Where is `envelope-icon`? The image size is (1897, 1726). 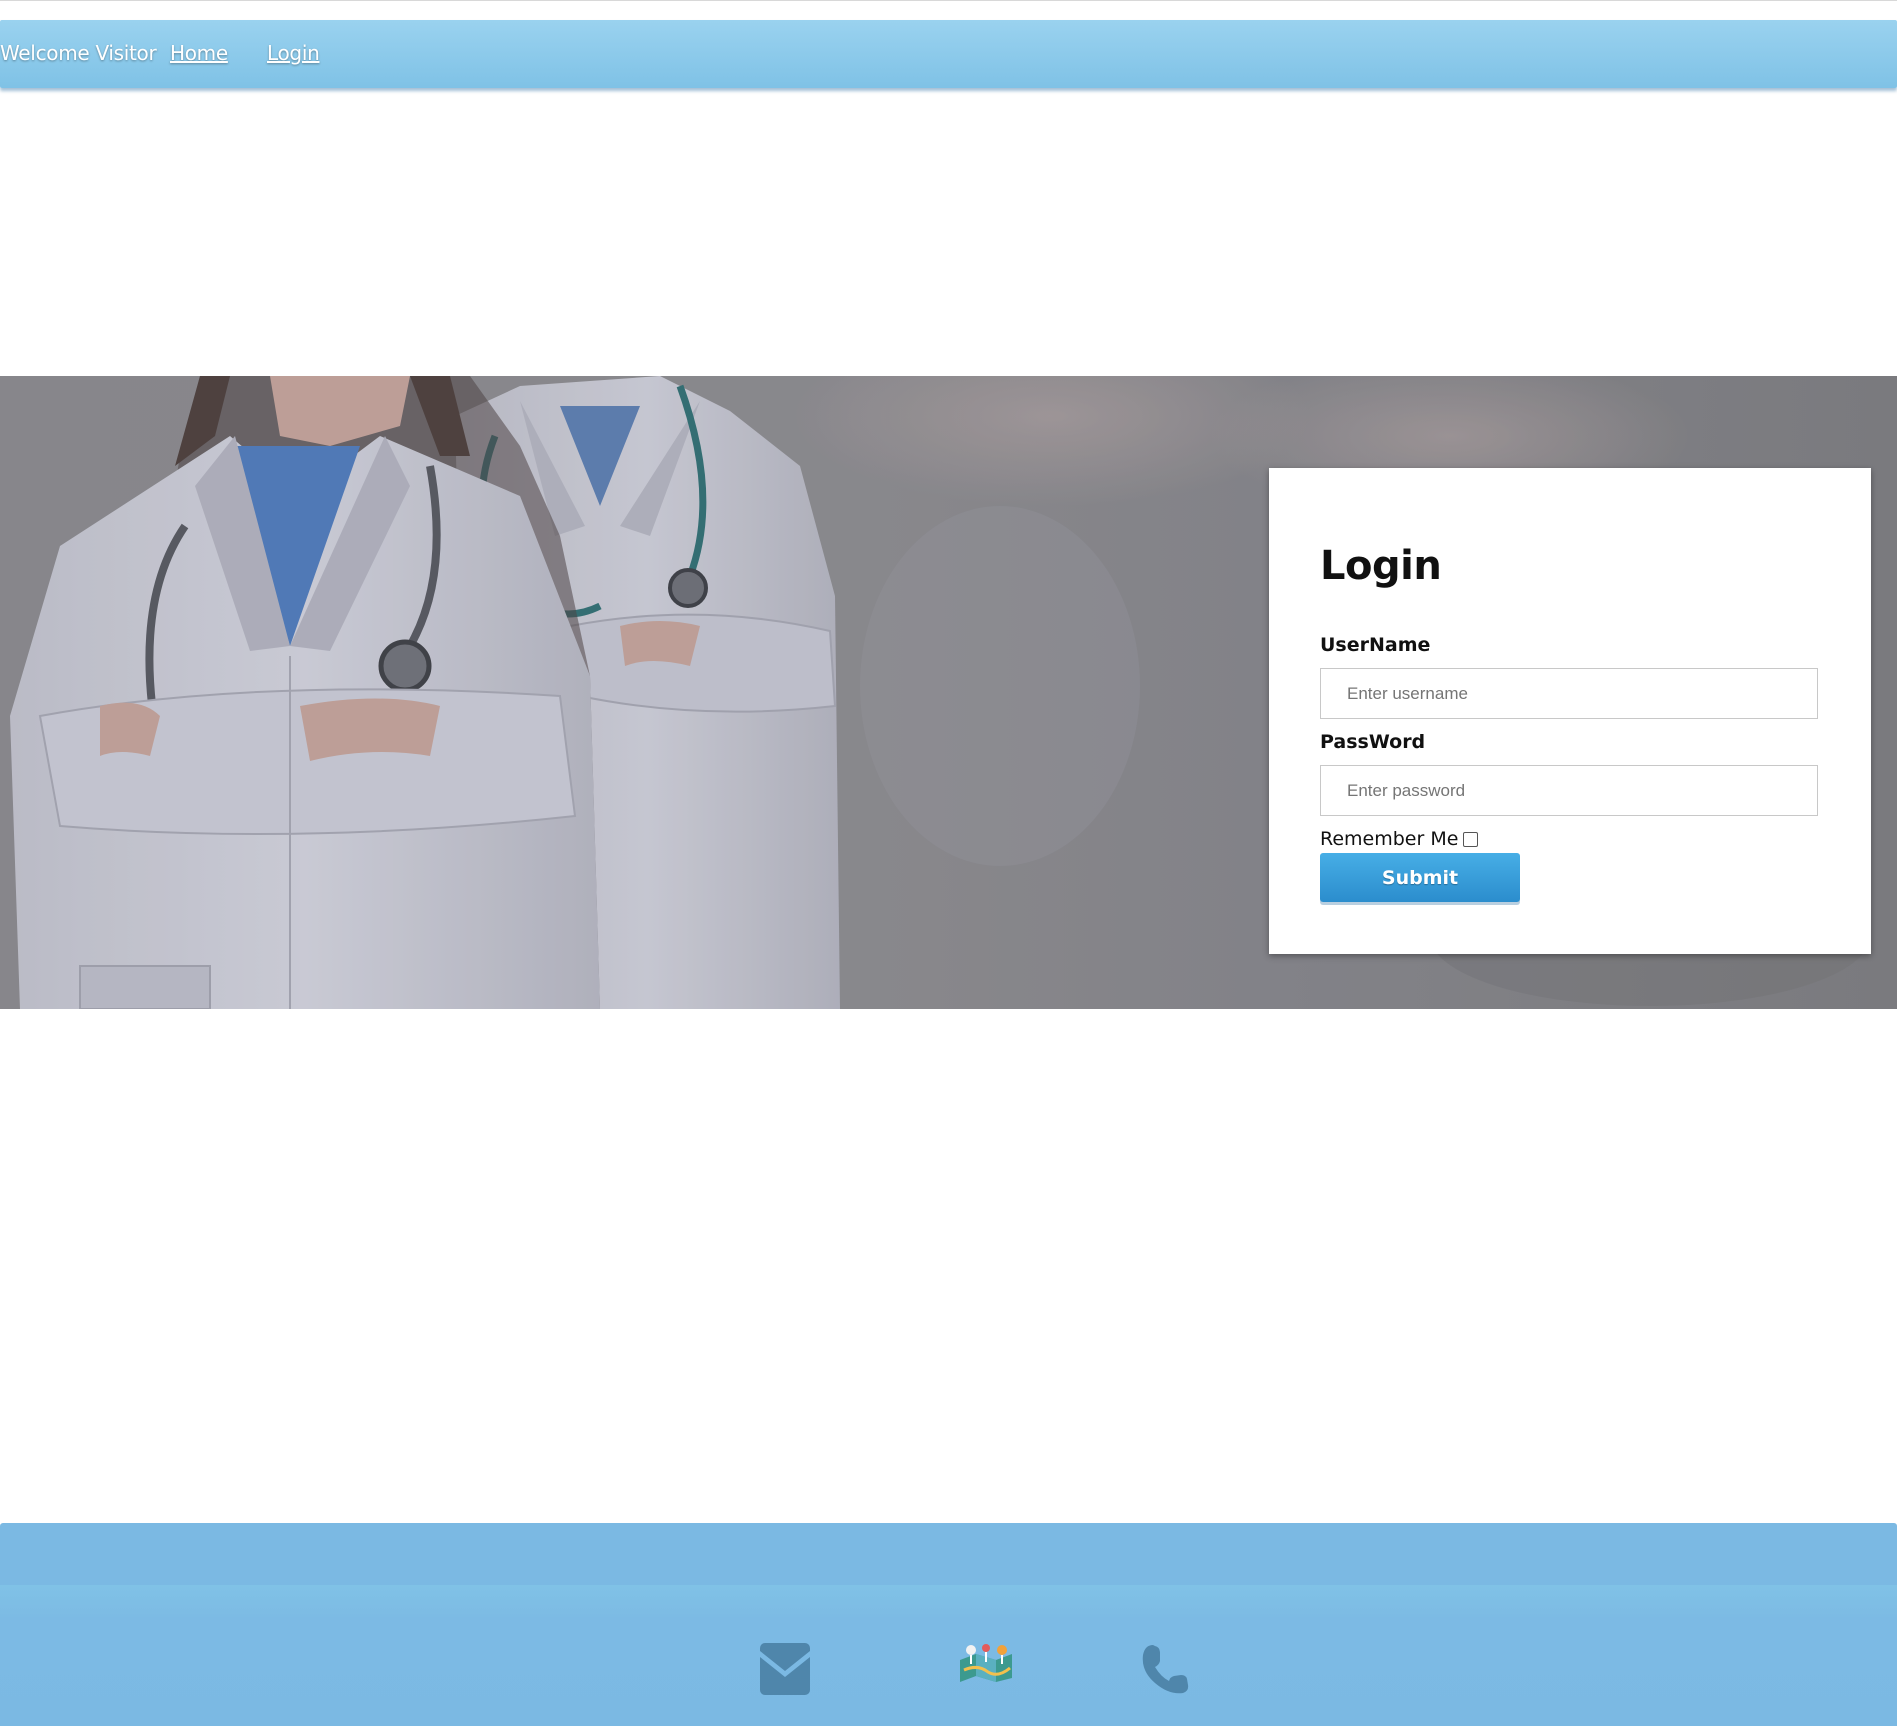
envelope-icon is located at coordinates (785, 1671).